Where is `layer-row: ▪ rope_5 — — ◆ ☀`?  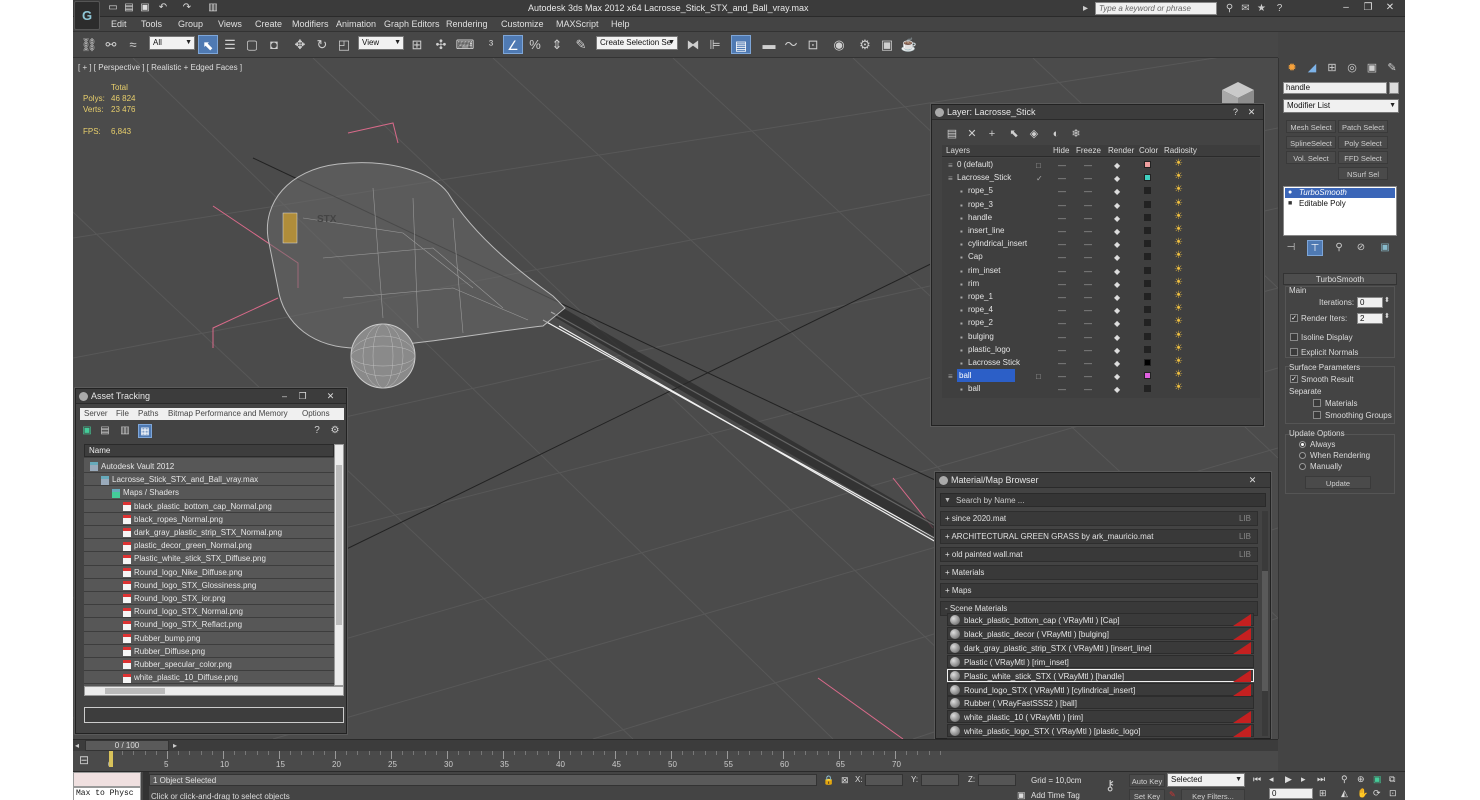
layer-row: ▪ rope_5 — — ◆ ☀ is located at coordinates (1101, 190).